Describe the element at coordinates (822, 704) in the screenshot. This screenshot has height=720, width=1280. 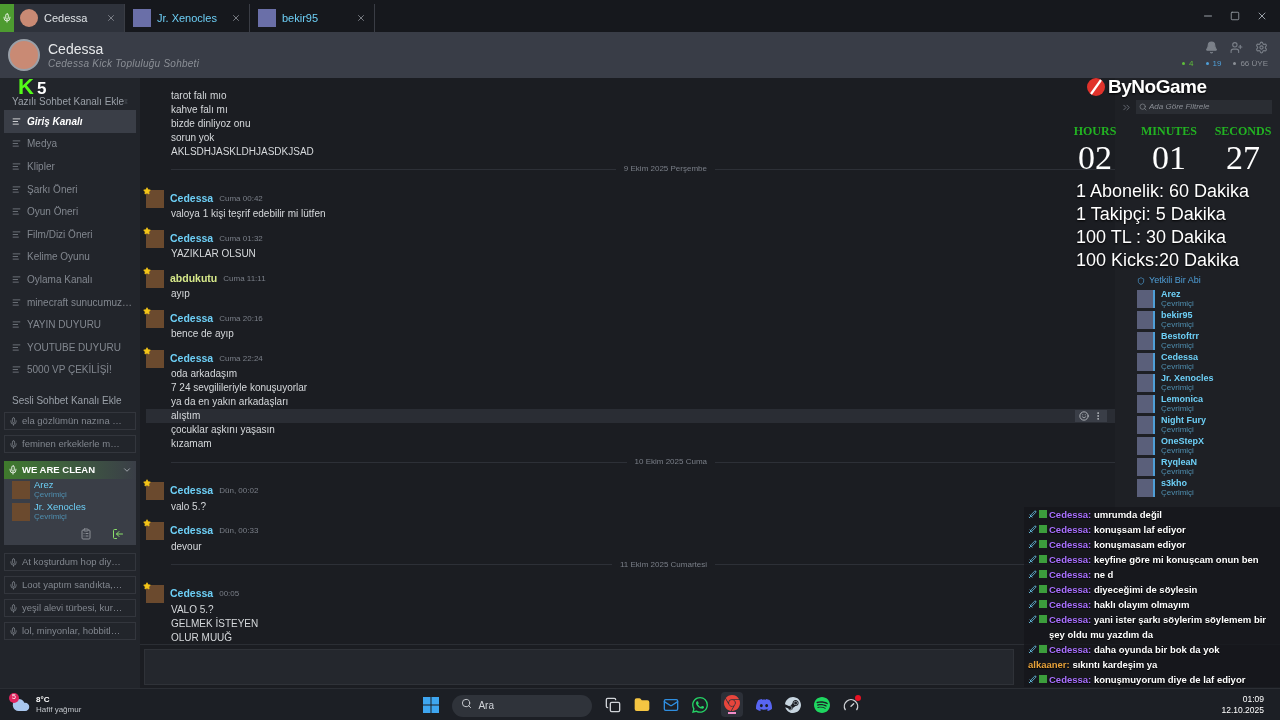
I see `spotify-icon` at that location.